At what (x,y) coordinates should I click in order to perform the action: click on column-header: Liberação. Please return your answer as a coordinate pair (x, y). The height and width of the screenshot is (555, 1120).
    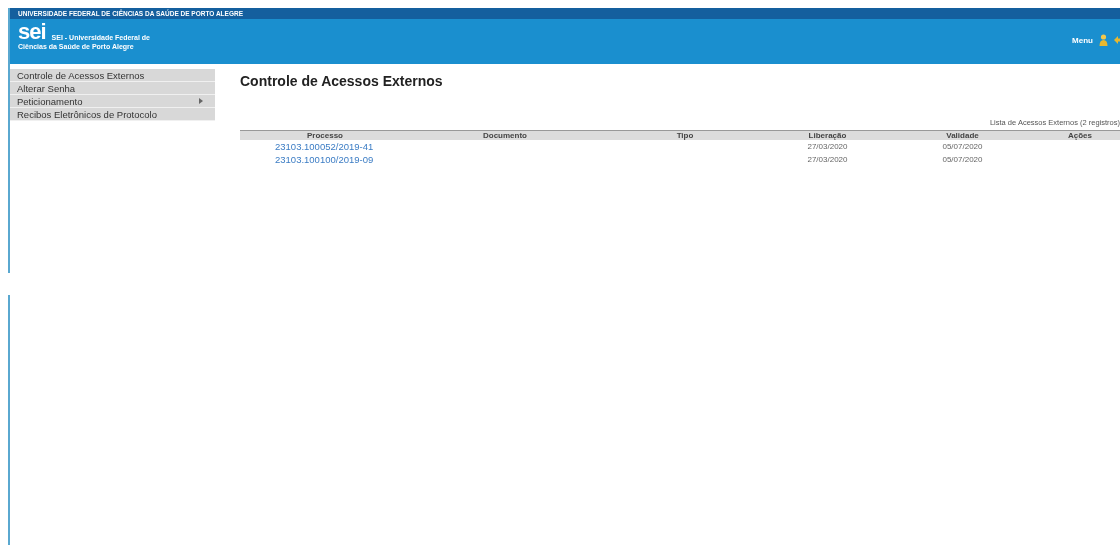
    Looking at the image, I should click on (827, 135).